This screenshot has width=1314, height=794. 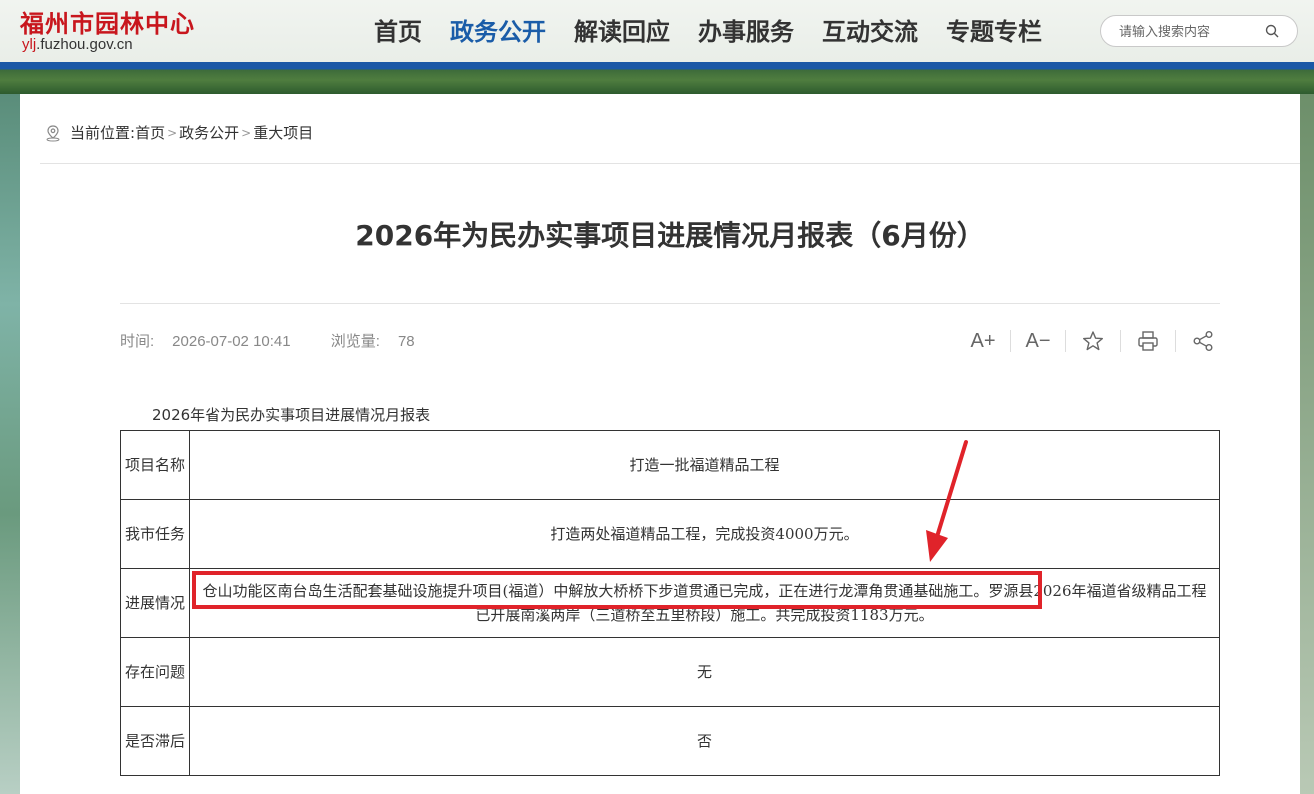 I want to click on font-increase-icon: A+, so click(x=983, y=340).